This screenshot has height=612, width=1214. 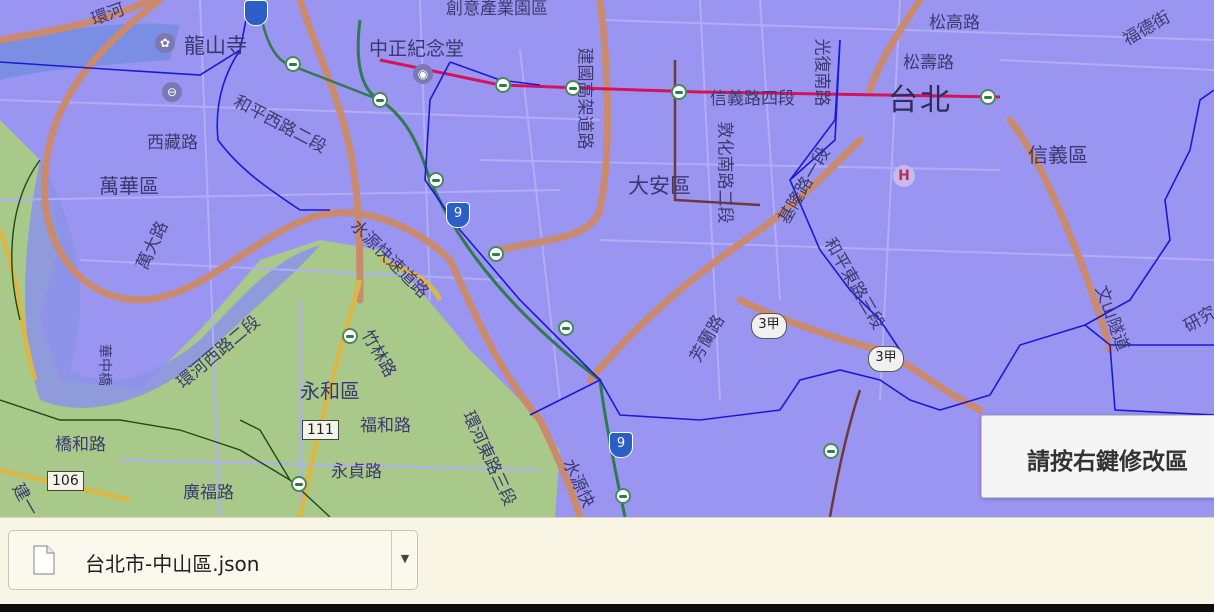 What do you see at coordinates (1107, 462) in the screenshot?
I see `tooltip-text: 請按右鍵修改區` at bounding box center [1107, 462].